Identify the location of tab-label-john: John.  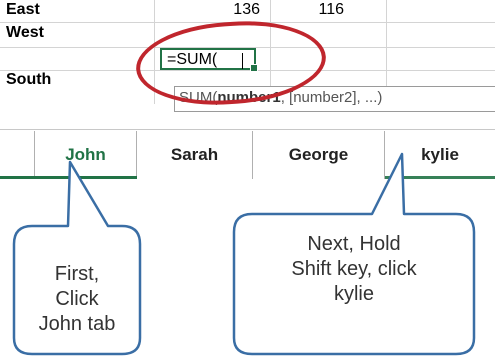
(85, 154).